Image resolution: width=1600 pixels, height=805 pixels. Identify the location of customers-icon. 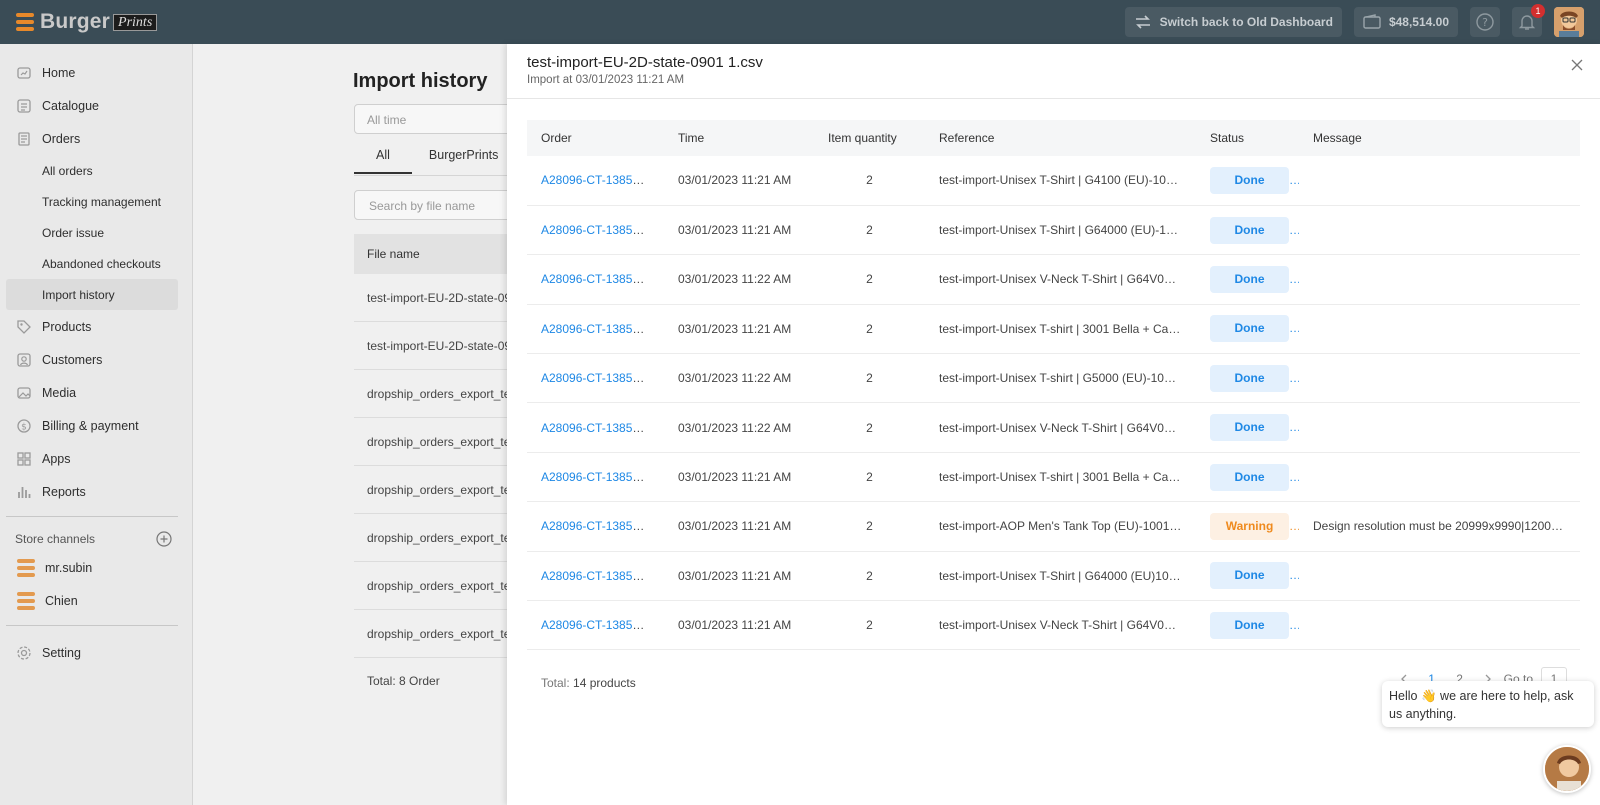
(24, 360).